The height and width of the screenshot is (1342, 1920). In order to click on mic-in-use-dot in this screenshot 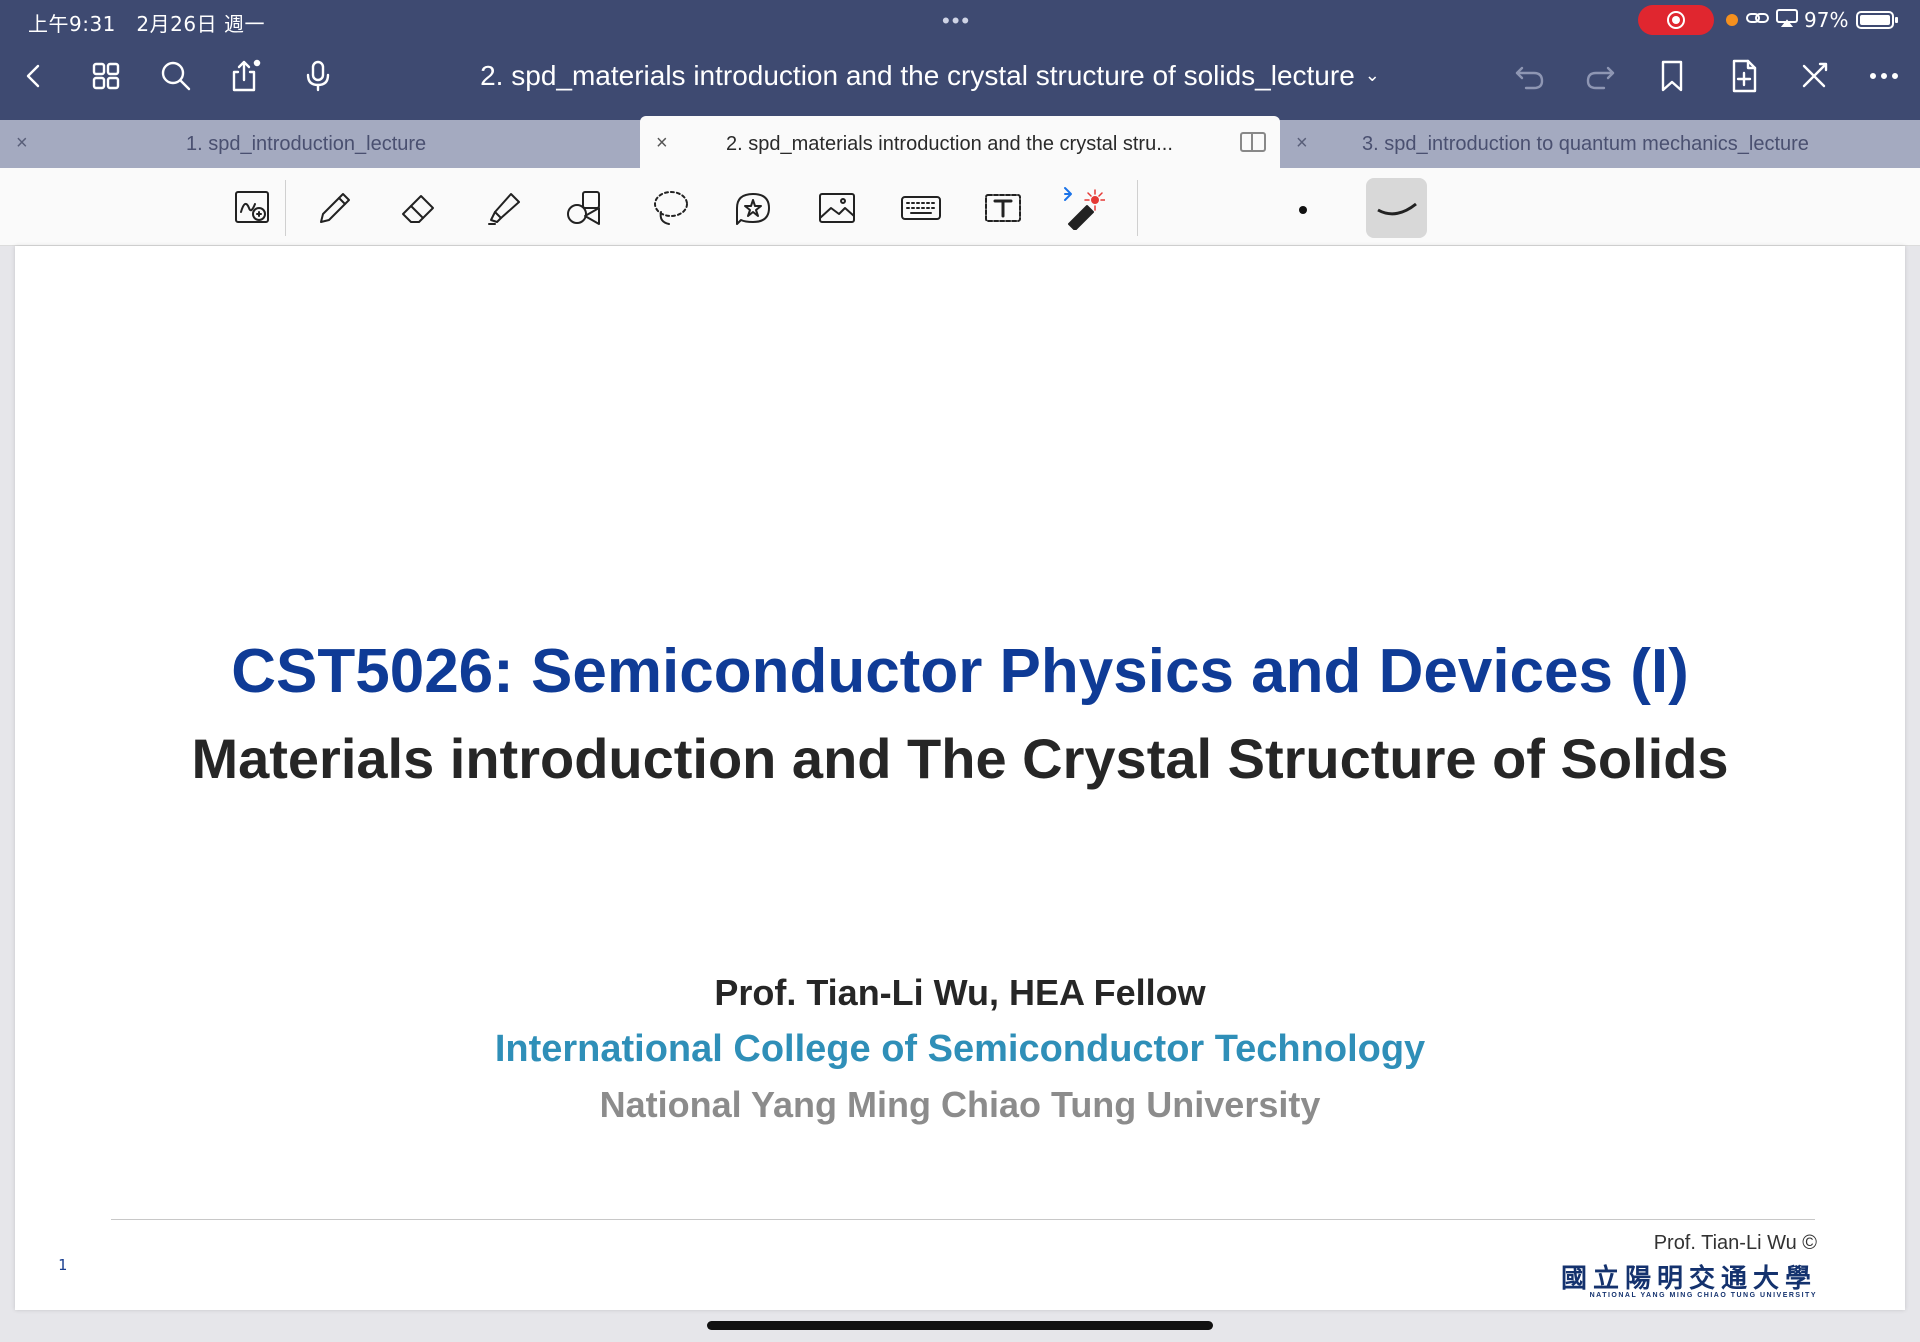, I will do `click(1732, 20)`.